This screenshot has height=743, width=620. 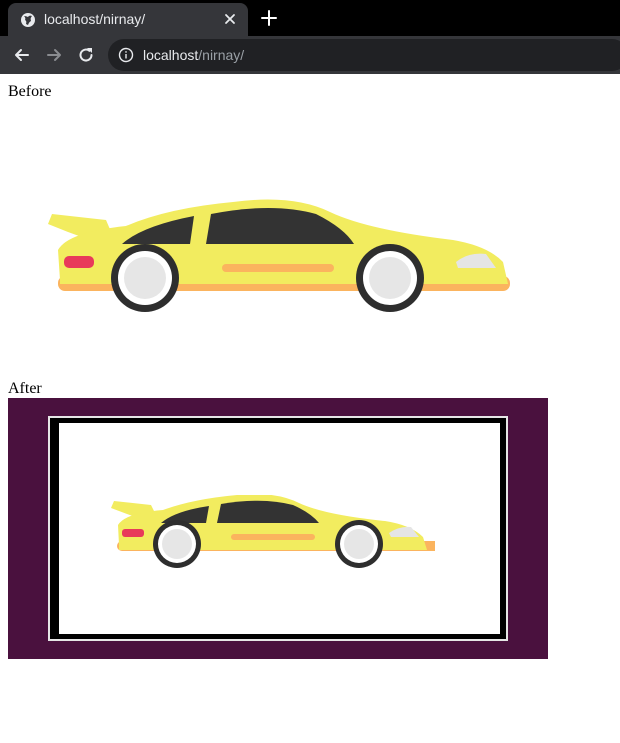 I want to click on before-car-image, so click(x=279, y=255).